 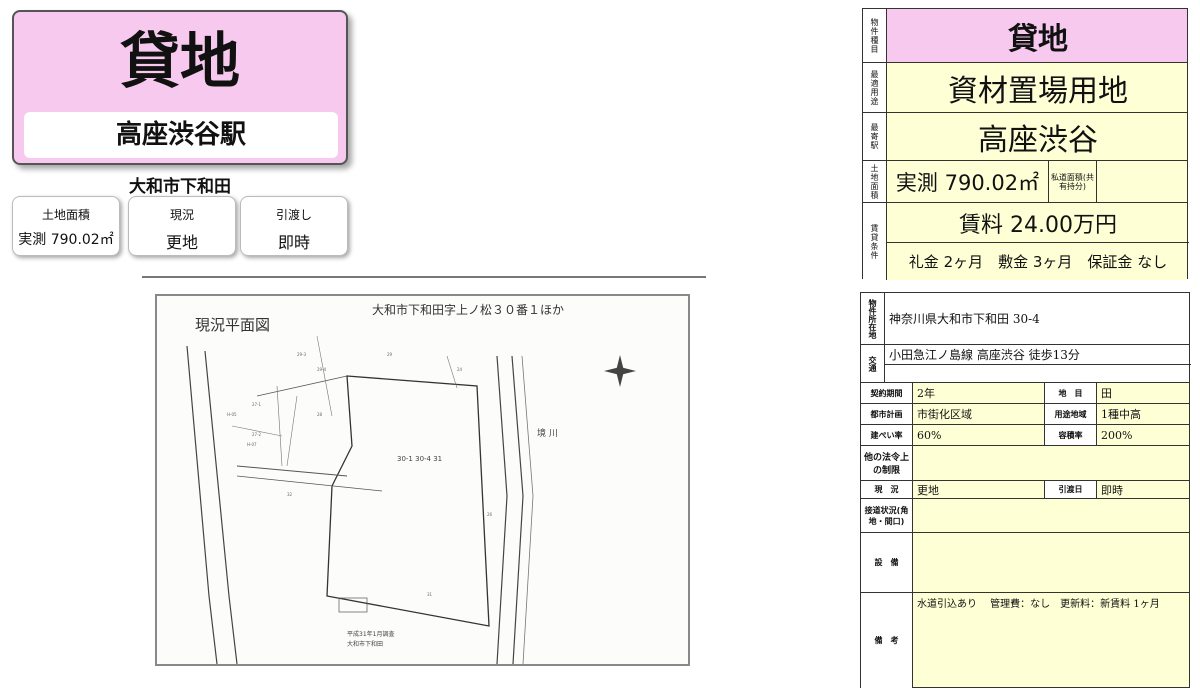 I want to click on svg-text: 27-2, so click(x=257, y=434).